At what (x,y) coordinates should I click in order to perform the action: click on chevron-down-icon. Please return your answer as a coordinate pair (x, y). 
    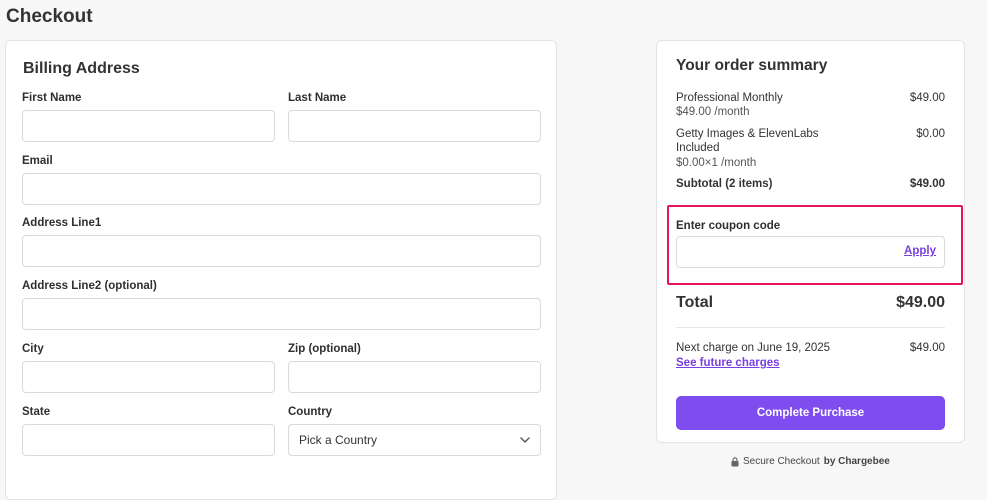
    Looking at the image, I should click on (525, 440).